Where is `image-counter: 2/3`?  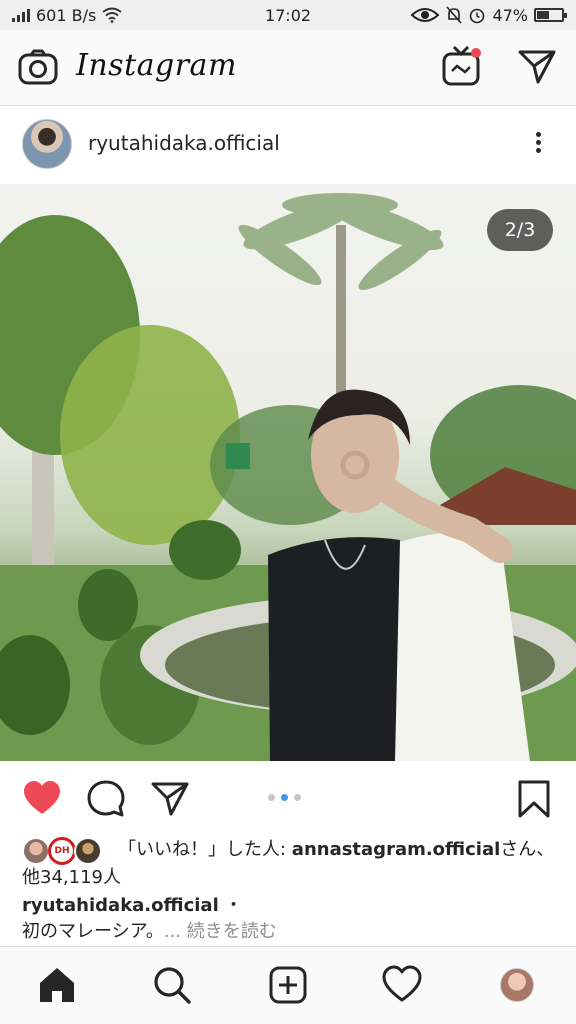
image-counter: 2/3 is located at coordinates (520, 230).